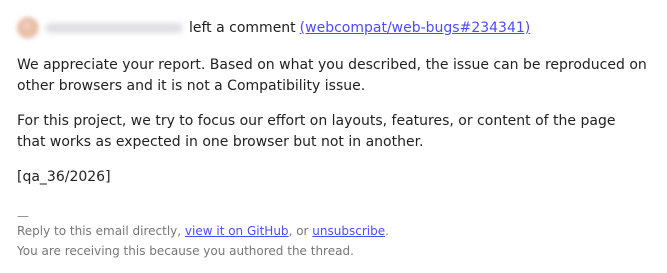  What do you see at coordinates (242, 28) in the screenshot?
I see `comment-action-text: left a comment` at bounding box center [242, 28].